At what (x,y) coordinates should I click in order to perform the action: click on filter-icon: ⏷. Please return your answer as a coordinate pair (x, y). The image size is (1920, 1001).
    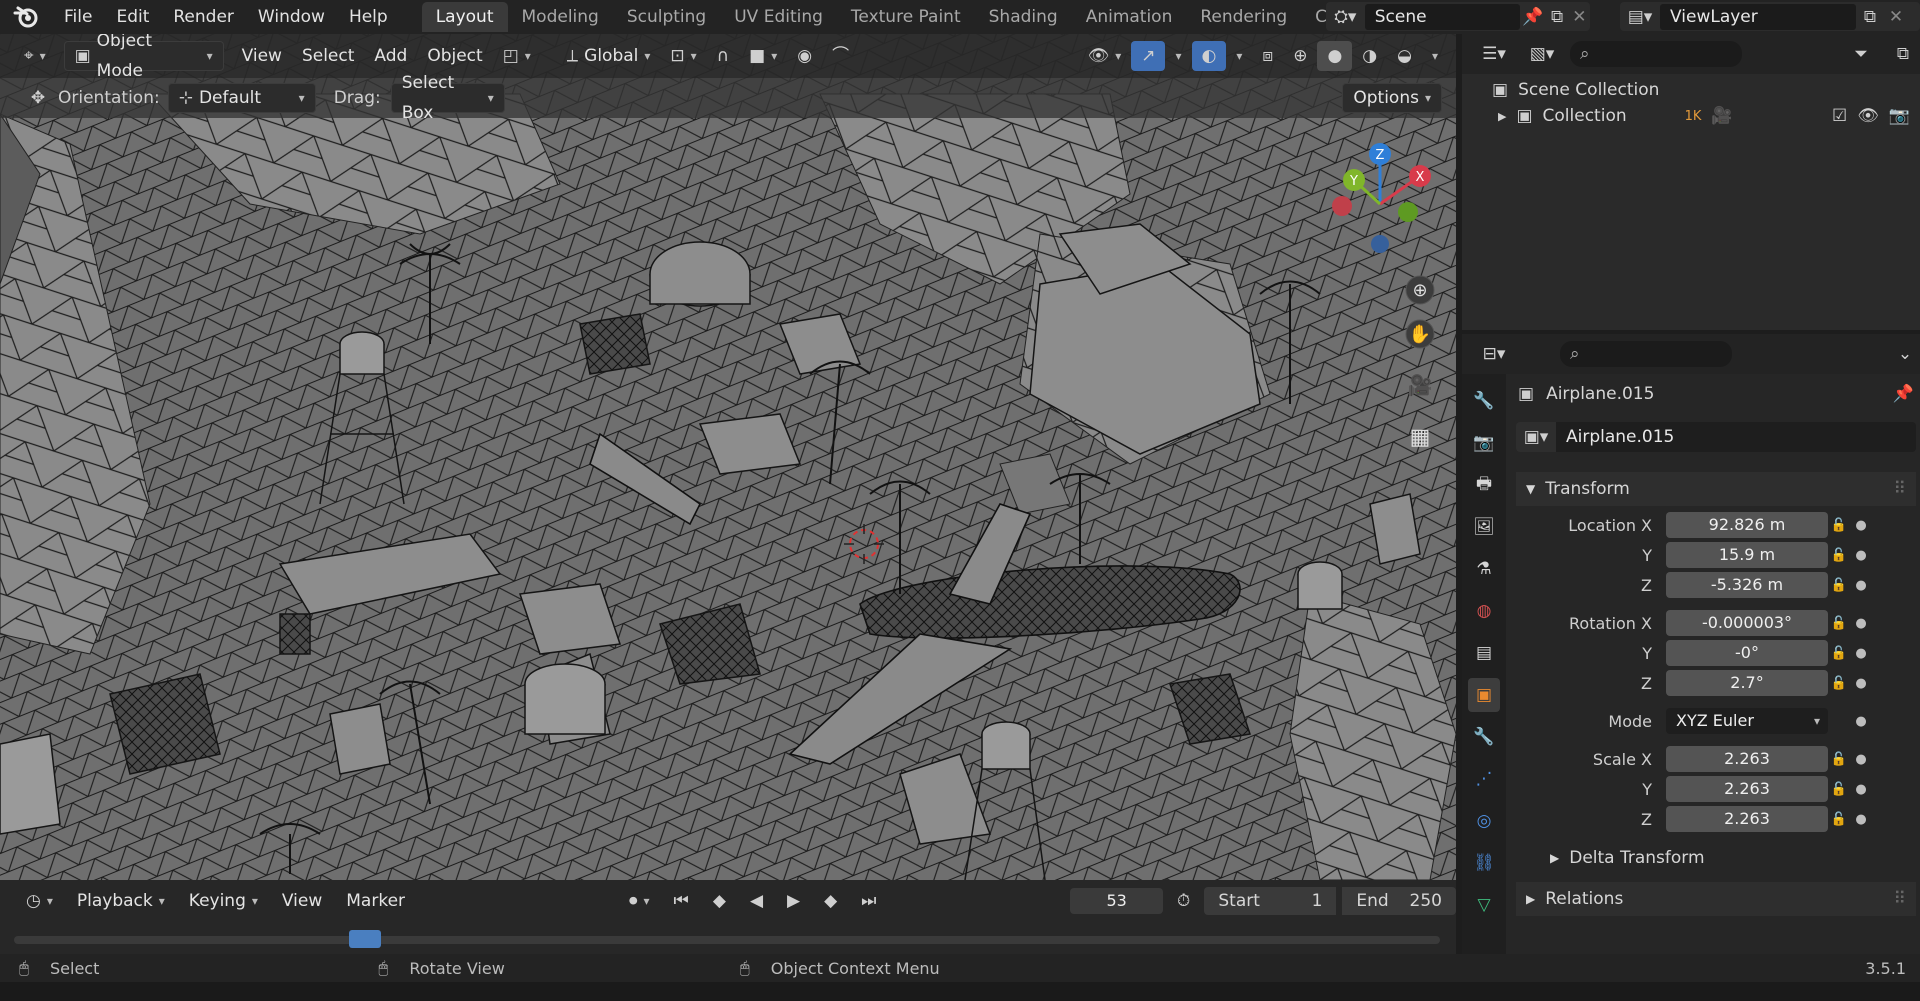
    Looking at the image, I should click on (1861, 54).